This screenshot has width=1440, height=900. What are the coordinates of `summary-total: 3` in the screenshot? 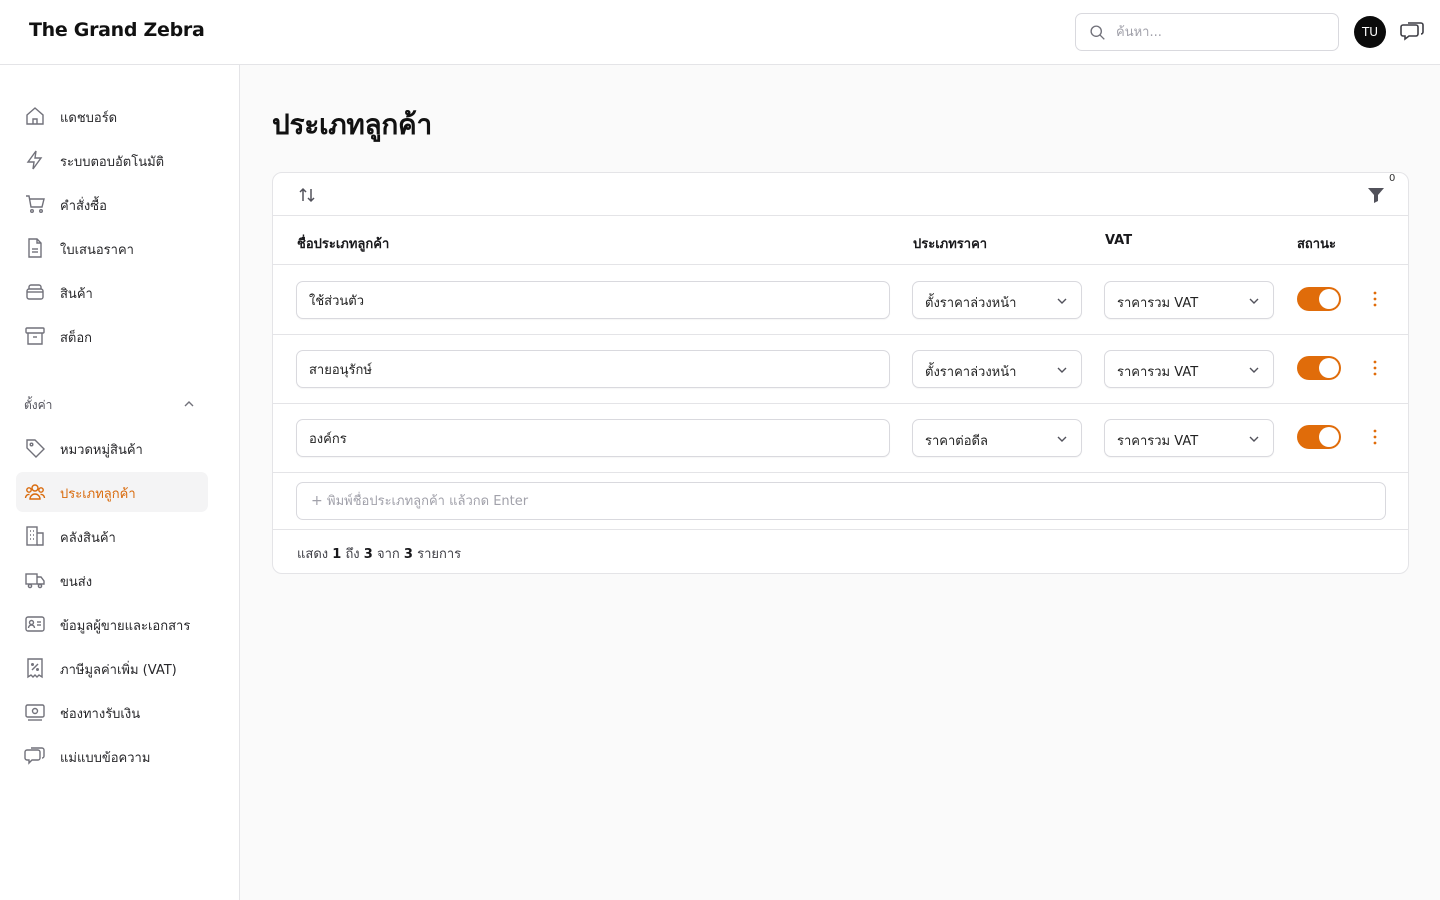 It's located at (408, 554).